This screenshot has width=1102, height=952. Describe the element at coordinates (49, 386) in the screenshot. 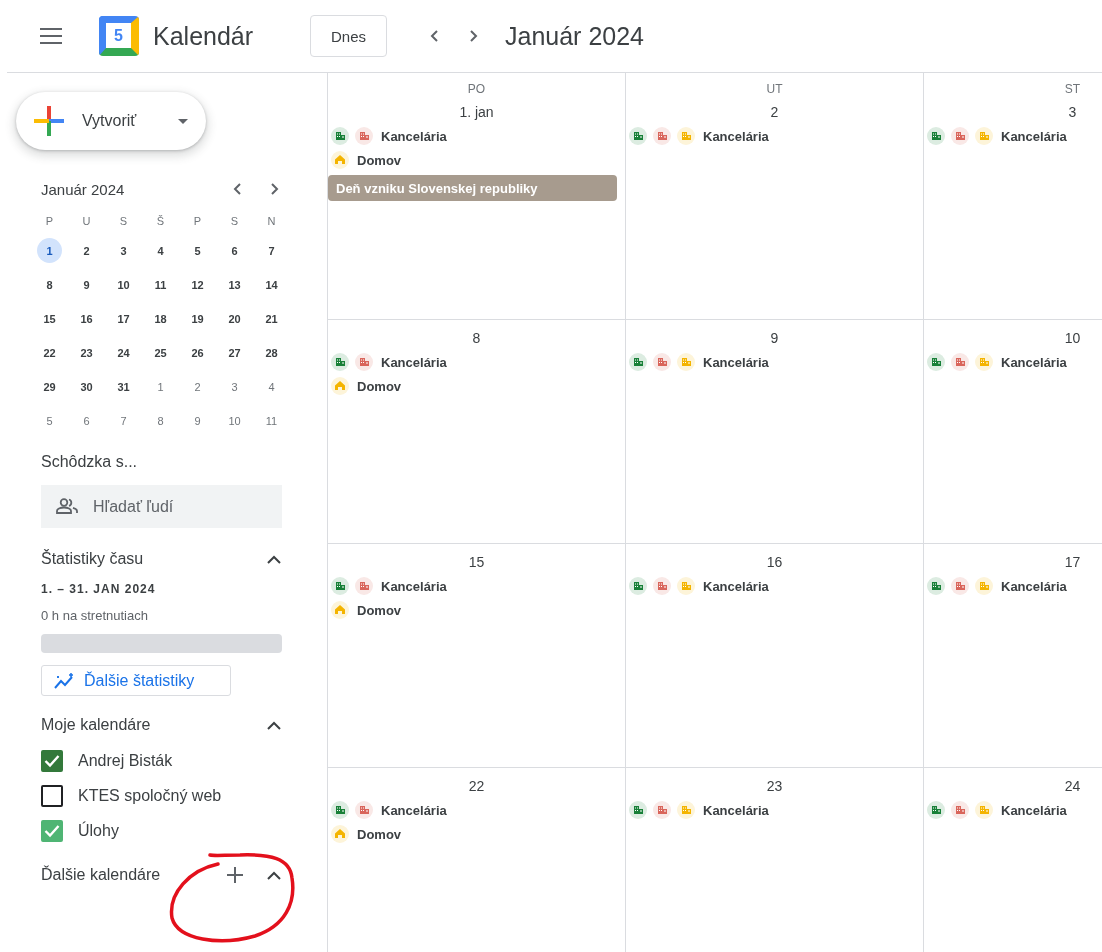

I see `mini-calendar-day: 29` at that location.